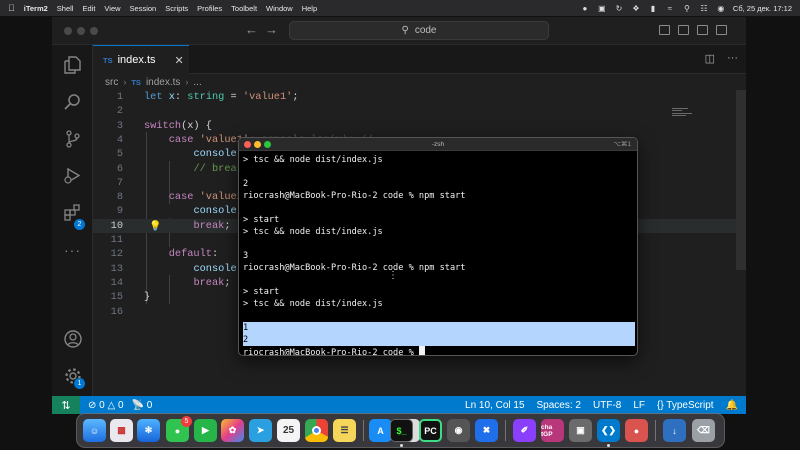 This screenshot has width=800, height=450. I want to click on status-record-icon: ●, so click(585, 8).